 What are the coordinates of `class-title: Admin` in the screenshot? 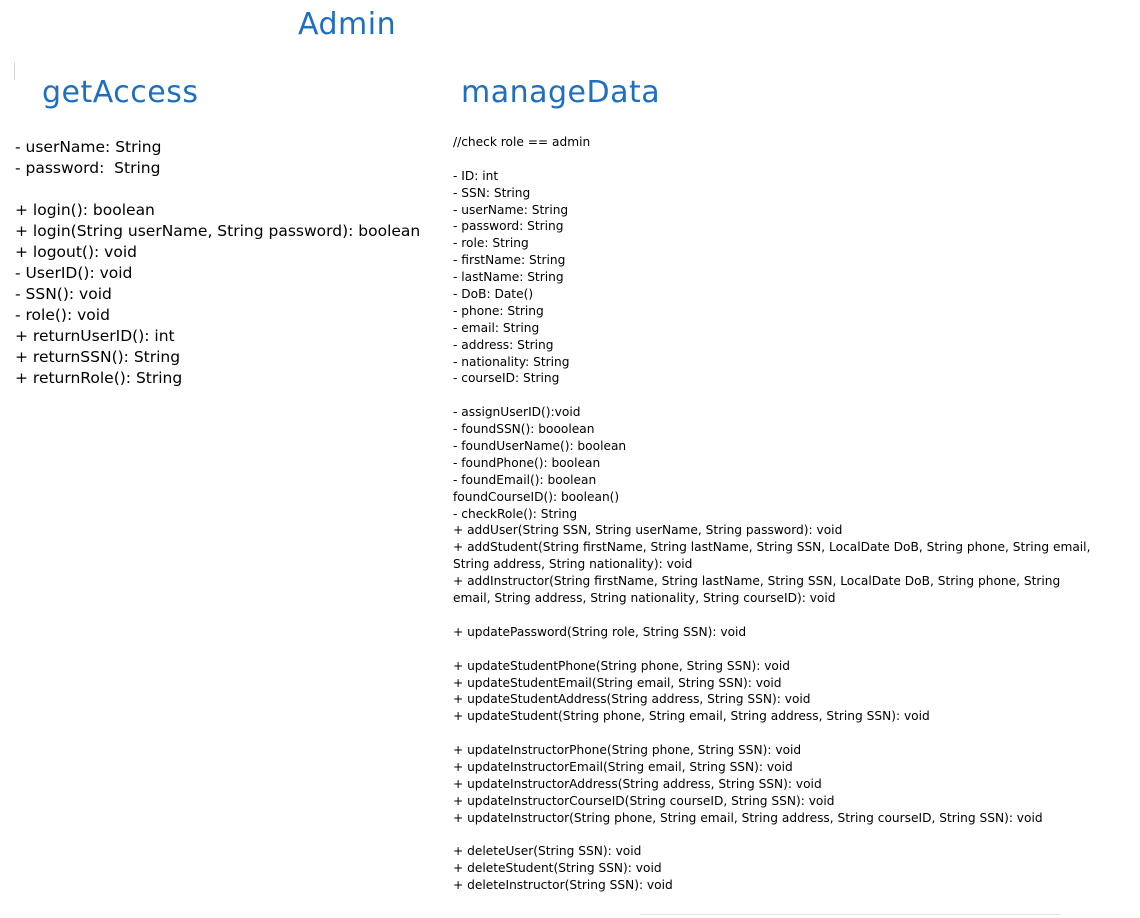 It's located at (347, 24).